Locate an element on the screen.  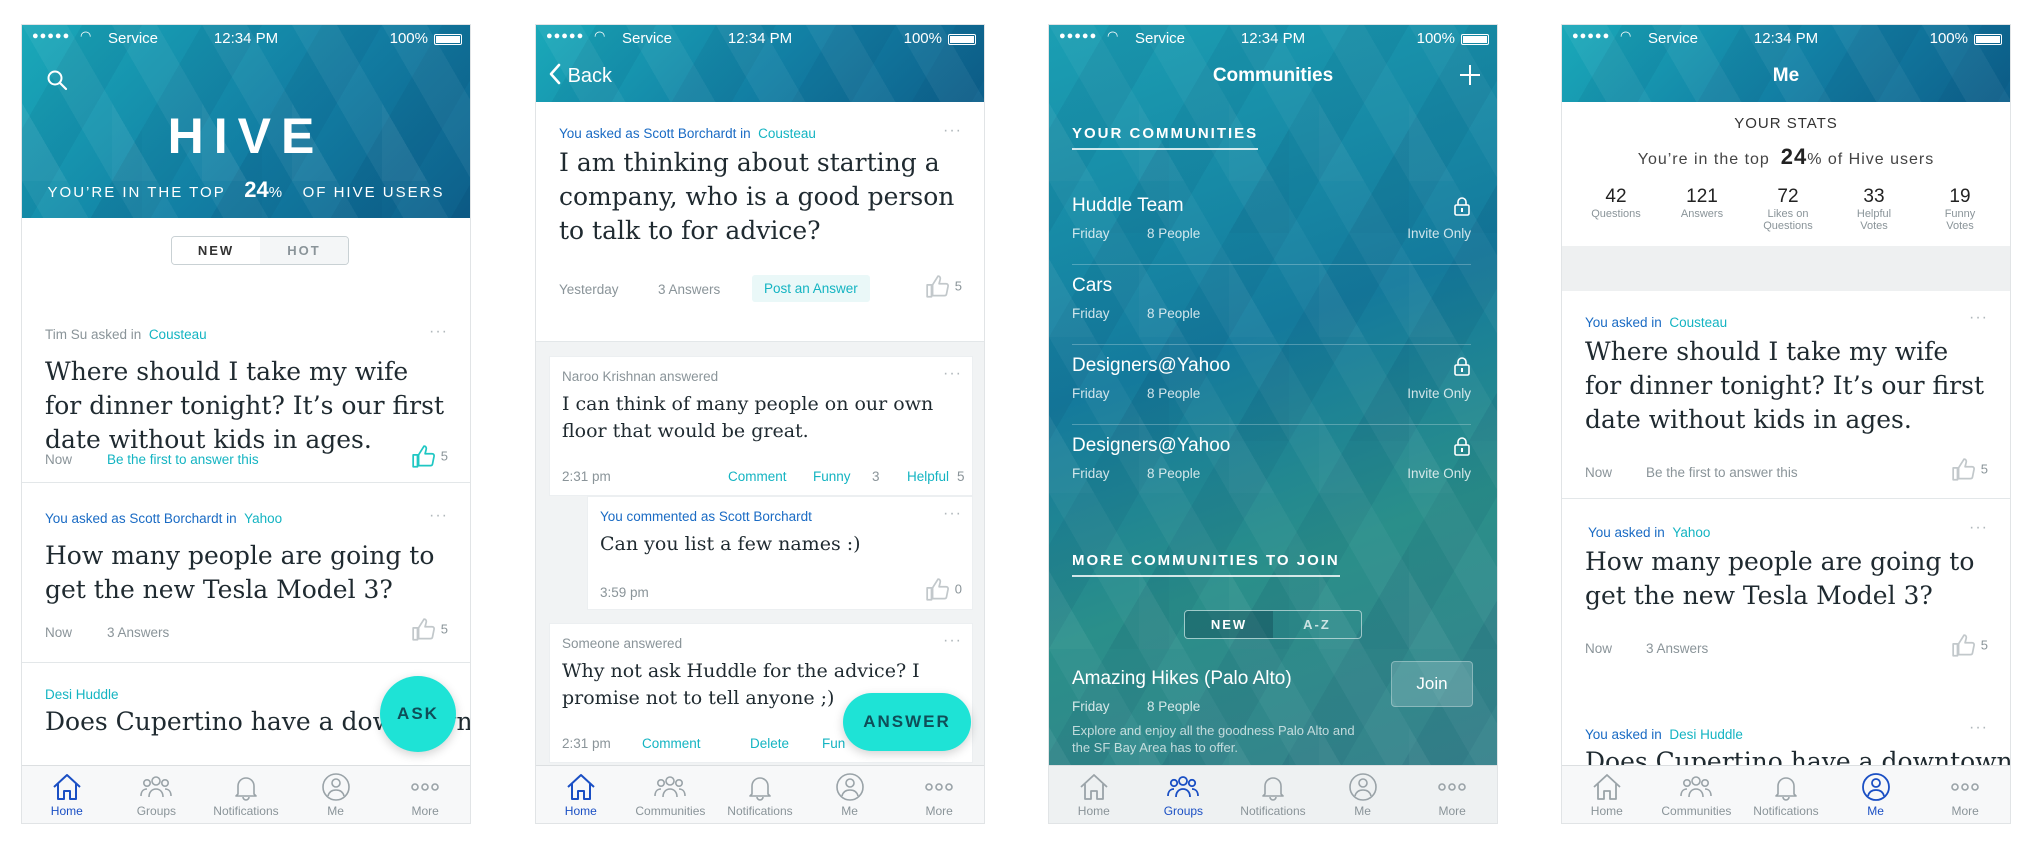
more-icon is located at coordinates (1965, 787).